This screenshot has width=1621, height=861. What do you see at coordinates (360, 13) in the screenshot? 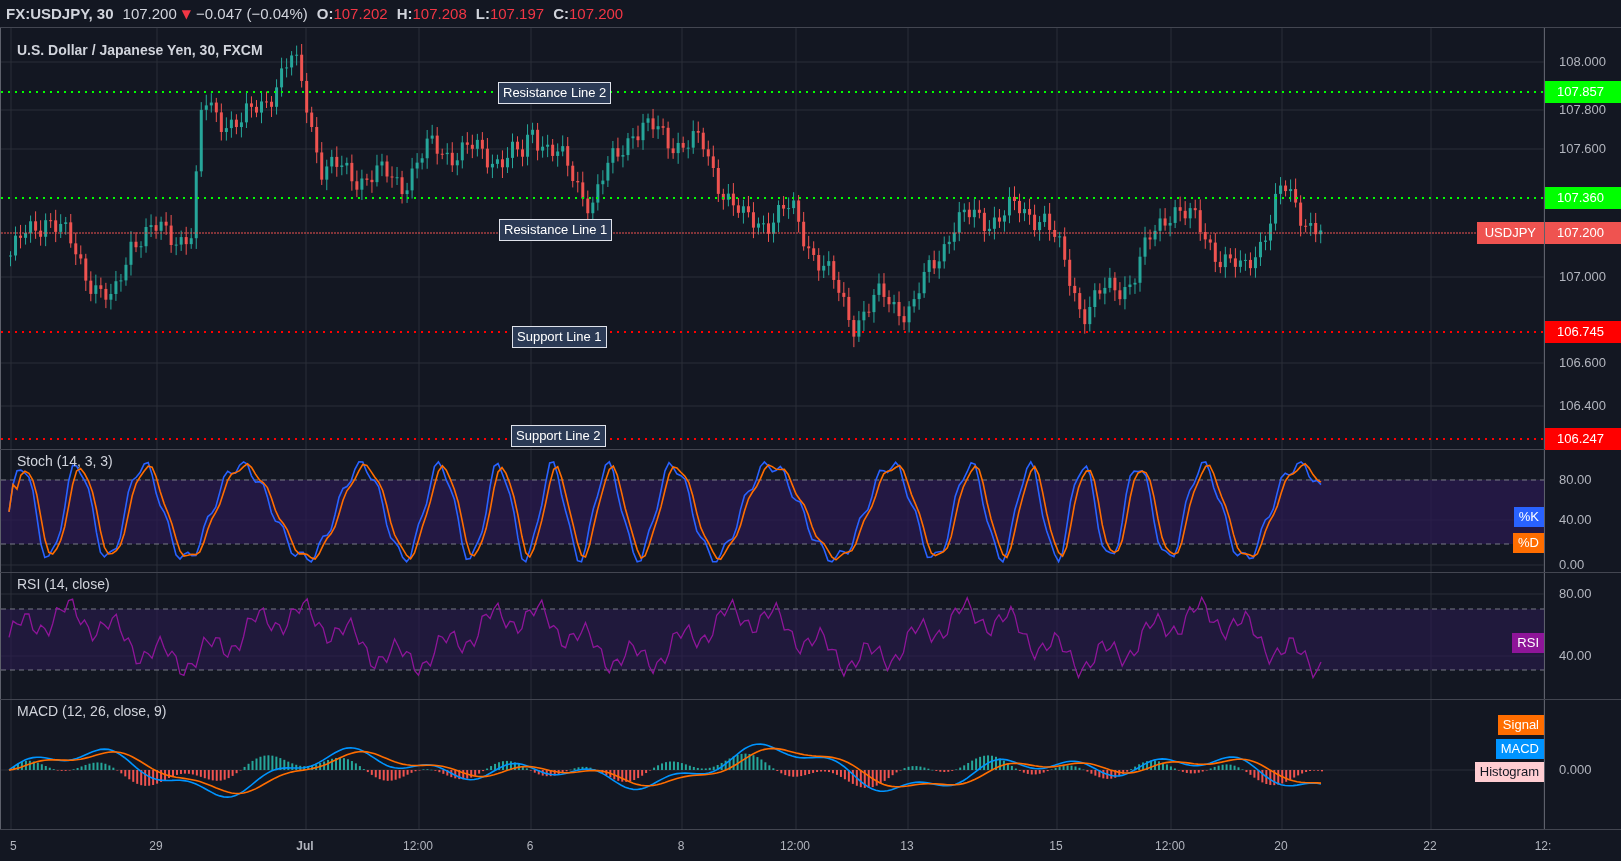
I see `ohlc-value: 107.202` at bounding box center [360, 13].